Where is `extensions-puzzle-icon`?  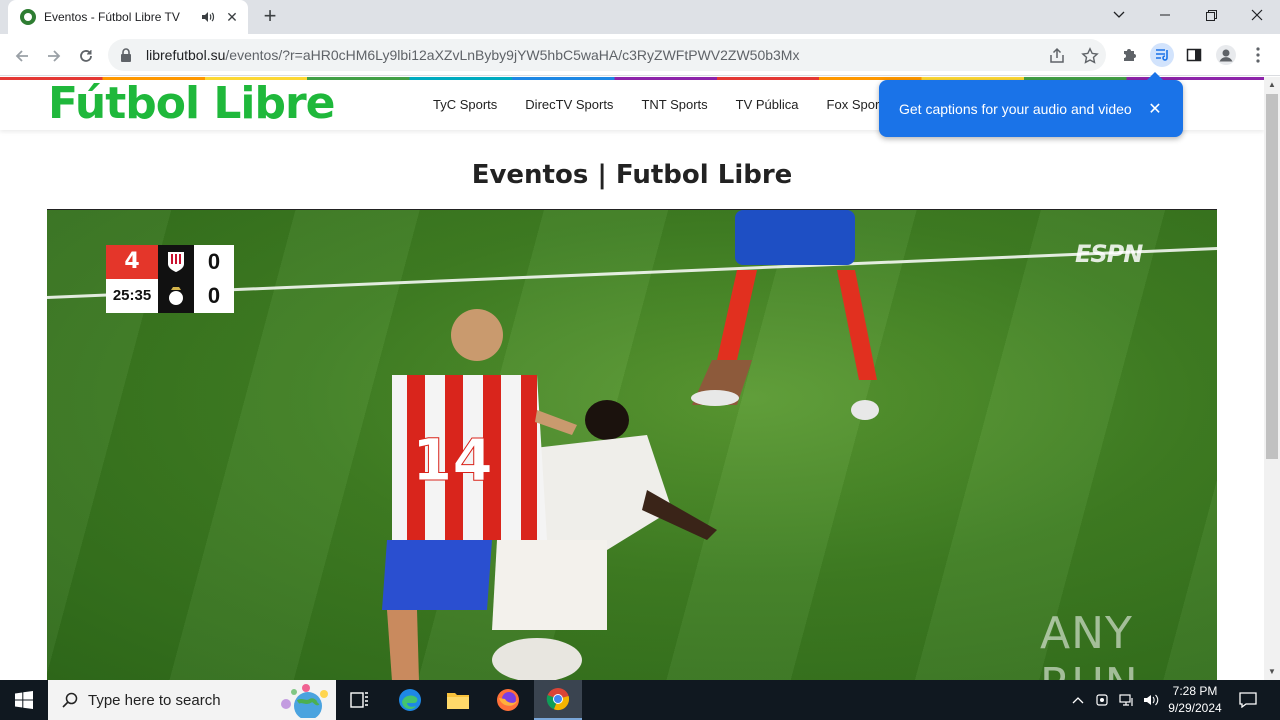
extensions-puzzle-icon is located at coordinates (1130, 55).